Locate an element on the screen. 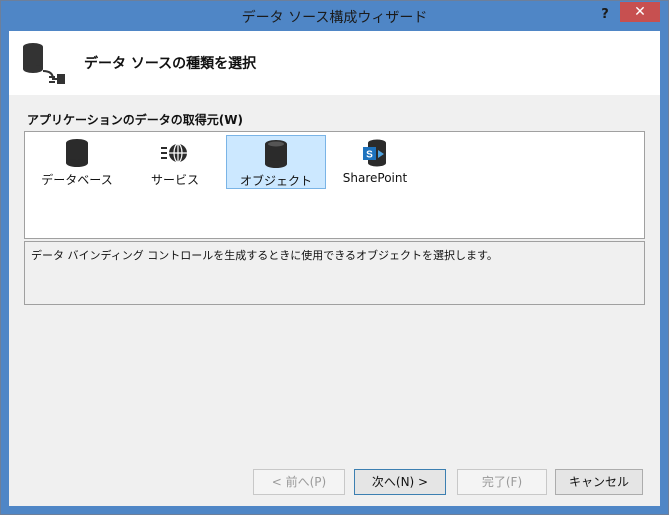 The height and width of the screenshot is (515, 669). source-item-database: データベース is located at coordinates (77, 161).